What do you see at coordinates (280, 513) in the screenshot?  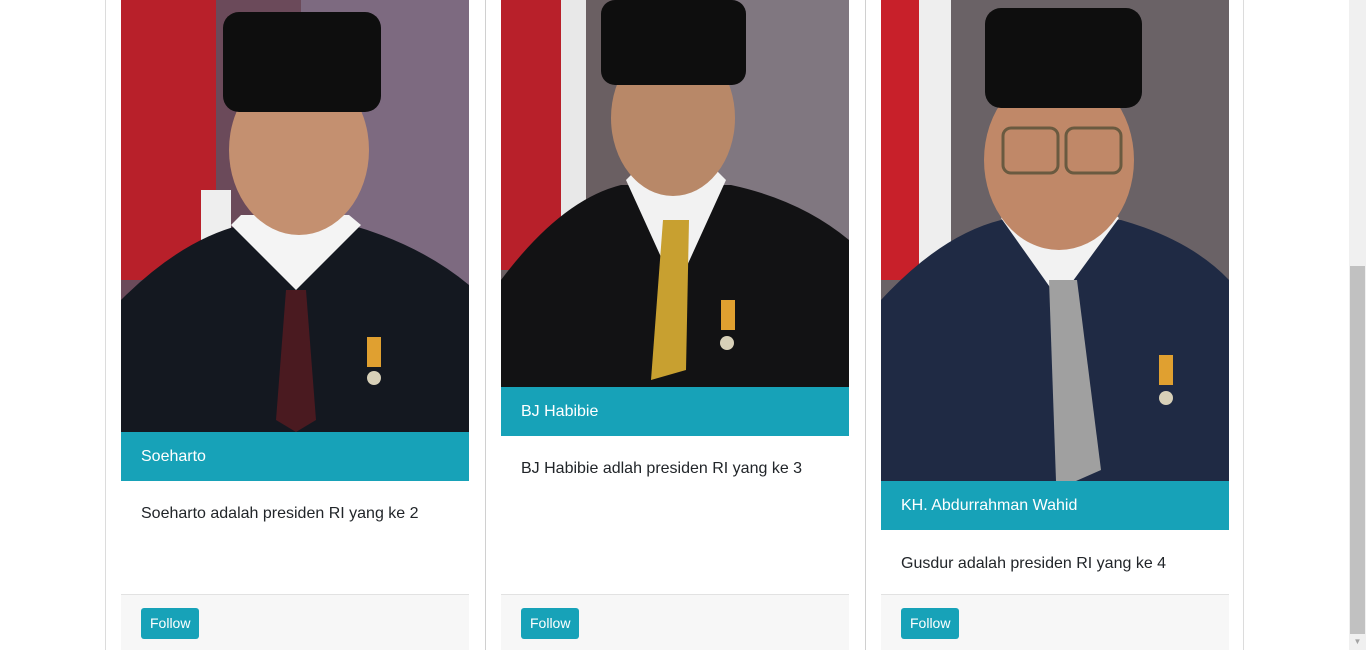 I see `president-description: Soeharto adalah presiden RI yang ke 2` at bounding box center [280, 513].